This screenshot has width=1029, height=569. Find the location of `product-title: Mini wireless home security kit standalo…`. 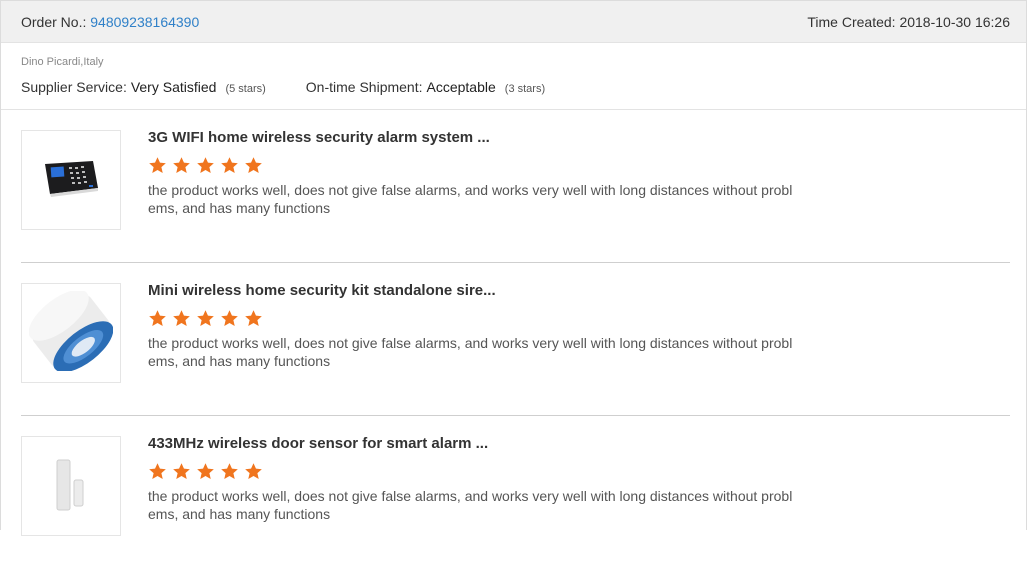

product-title: Mini wireless home security kit standalo… is located at coordinates (473, 291).